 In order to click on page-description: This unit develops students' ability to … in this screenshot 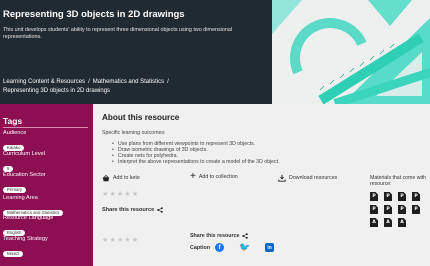, I will do `click(118, 34)`.